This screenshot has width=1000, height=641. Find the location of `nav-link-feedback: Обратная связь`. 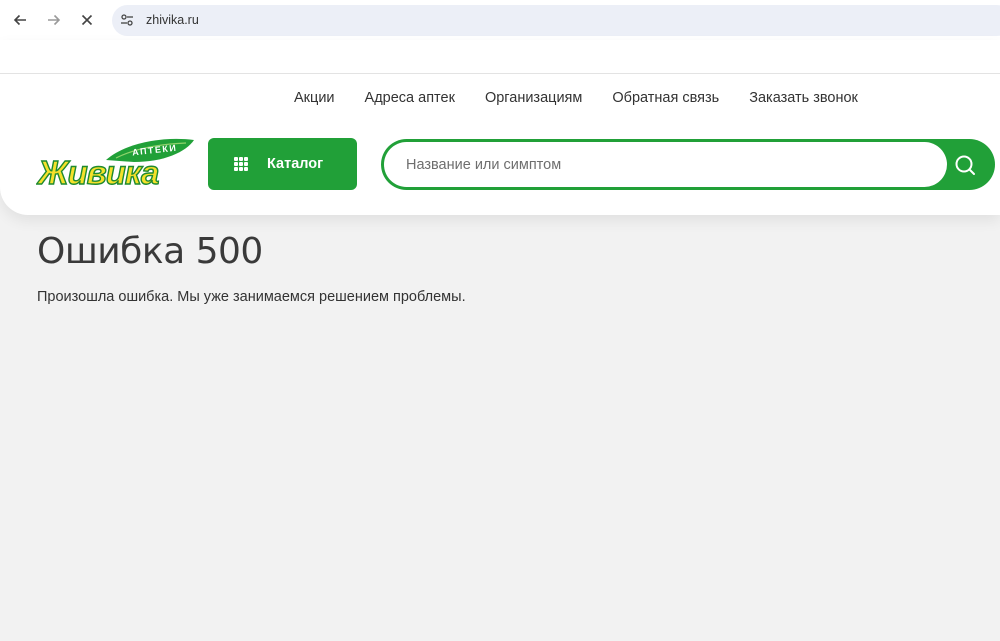

nav-link-feedback: Обратная связь is located at coordinates (665, 98).